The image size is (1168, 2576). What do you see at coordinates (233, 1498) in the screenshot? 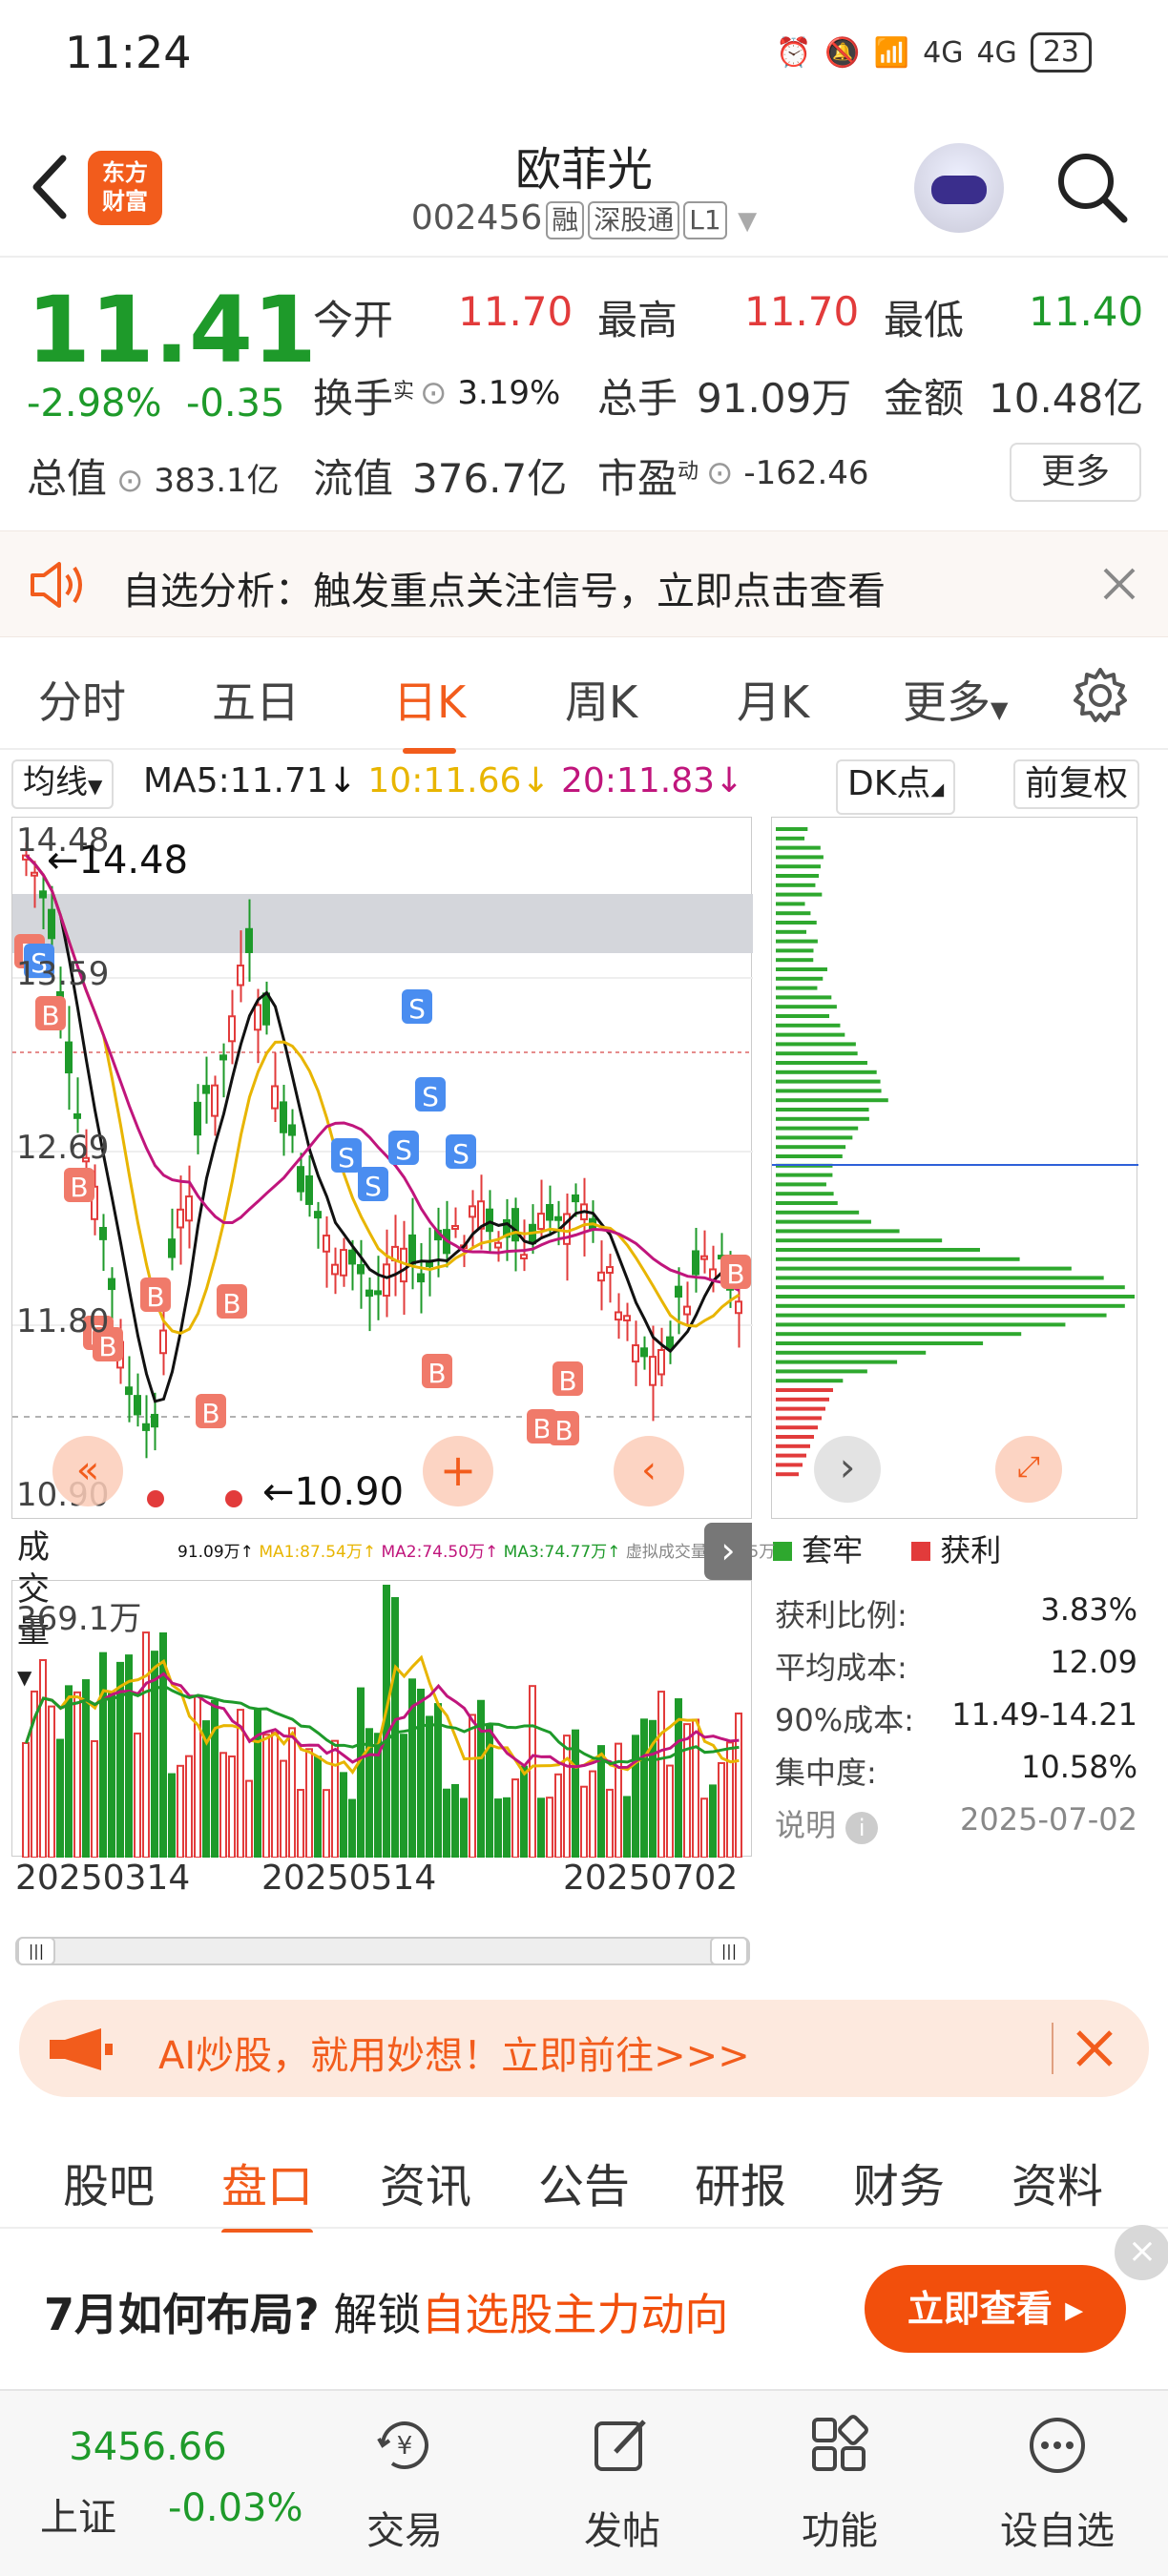
I see `dot-marker` at bounding box center [233, 1498].